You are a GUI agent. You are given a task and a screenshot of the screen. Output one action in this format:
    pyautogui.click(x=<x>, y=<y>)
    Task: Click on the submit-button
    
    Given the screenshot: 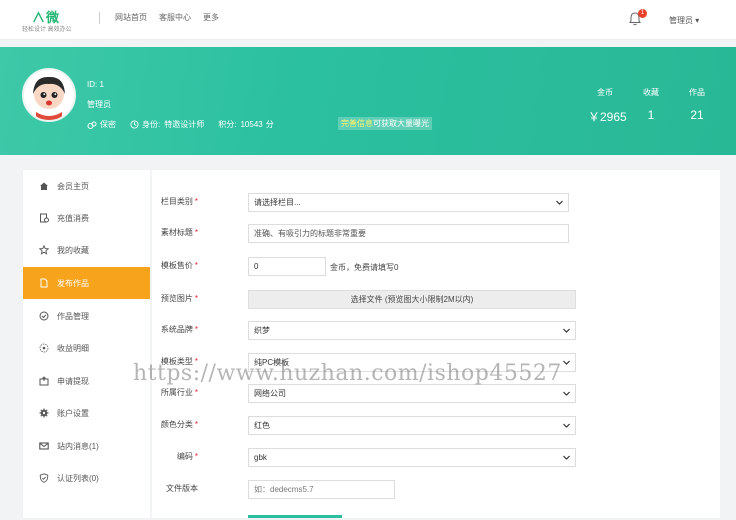 What is the action you would take?
    pyautogui.click(x=295, y=516)
    